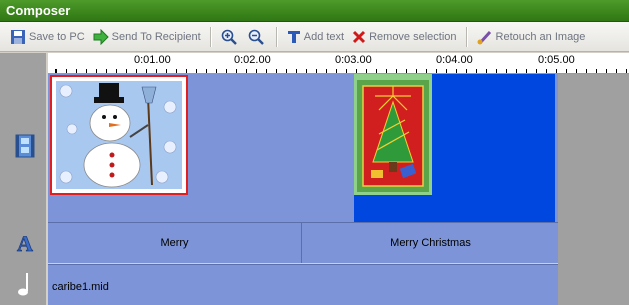 This screenshot has width=629, height=305. What do you see at coordinates (80, 287) in the screenshot?
I see `music-file-label: caribe1.mid` at bounding box center [80, 287].